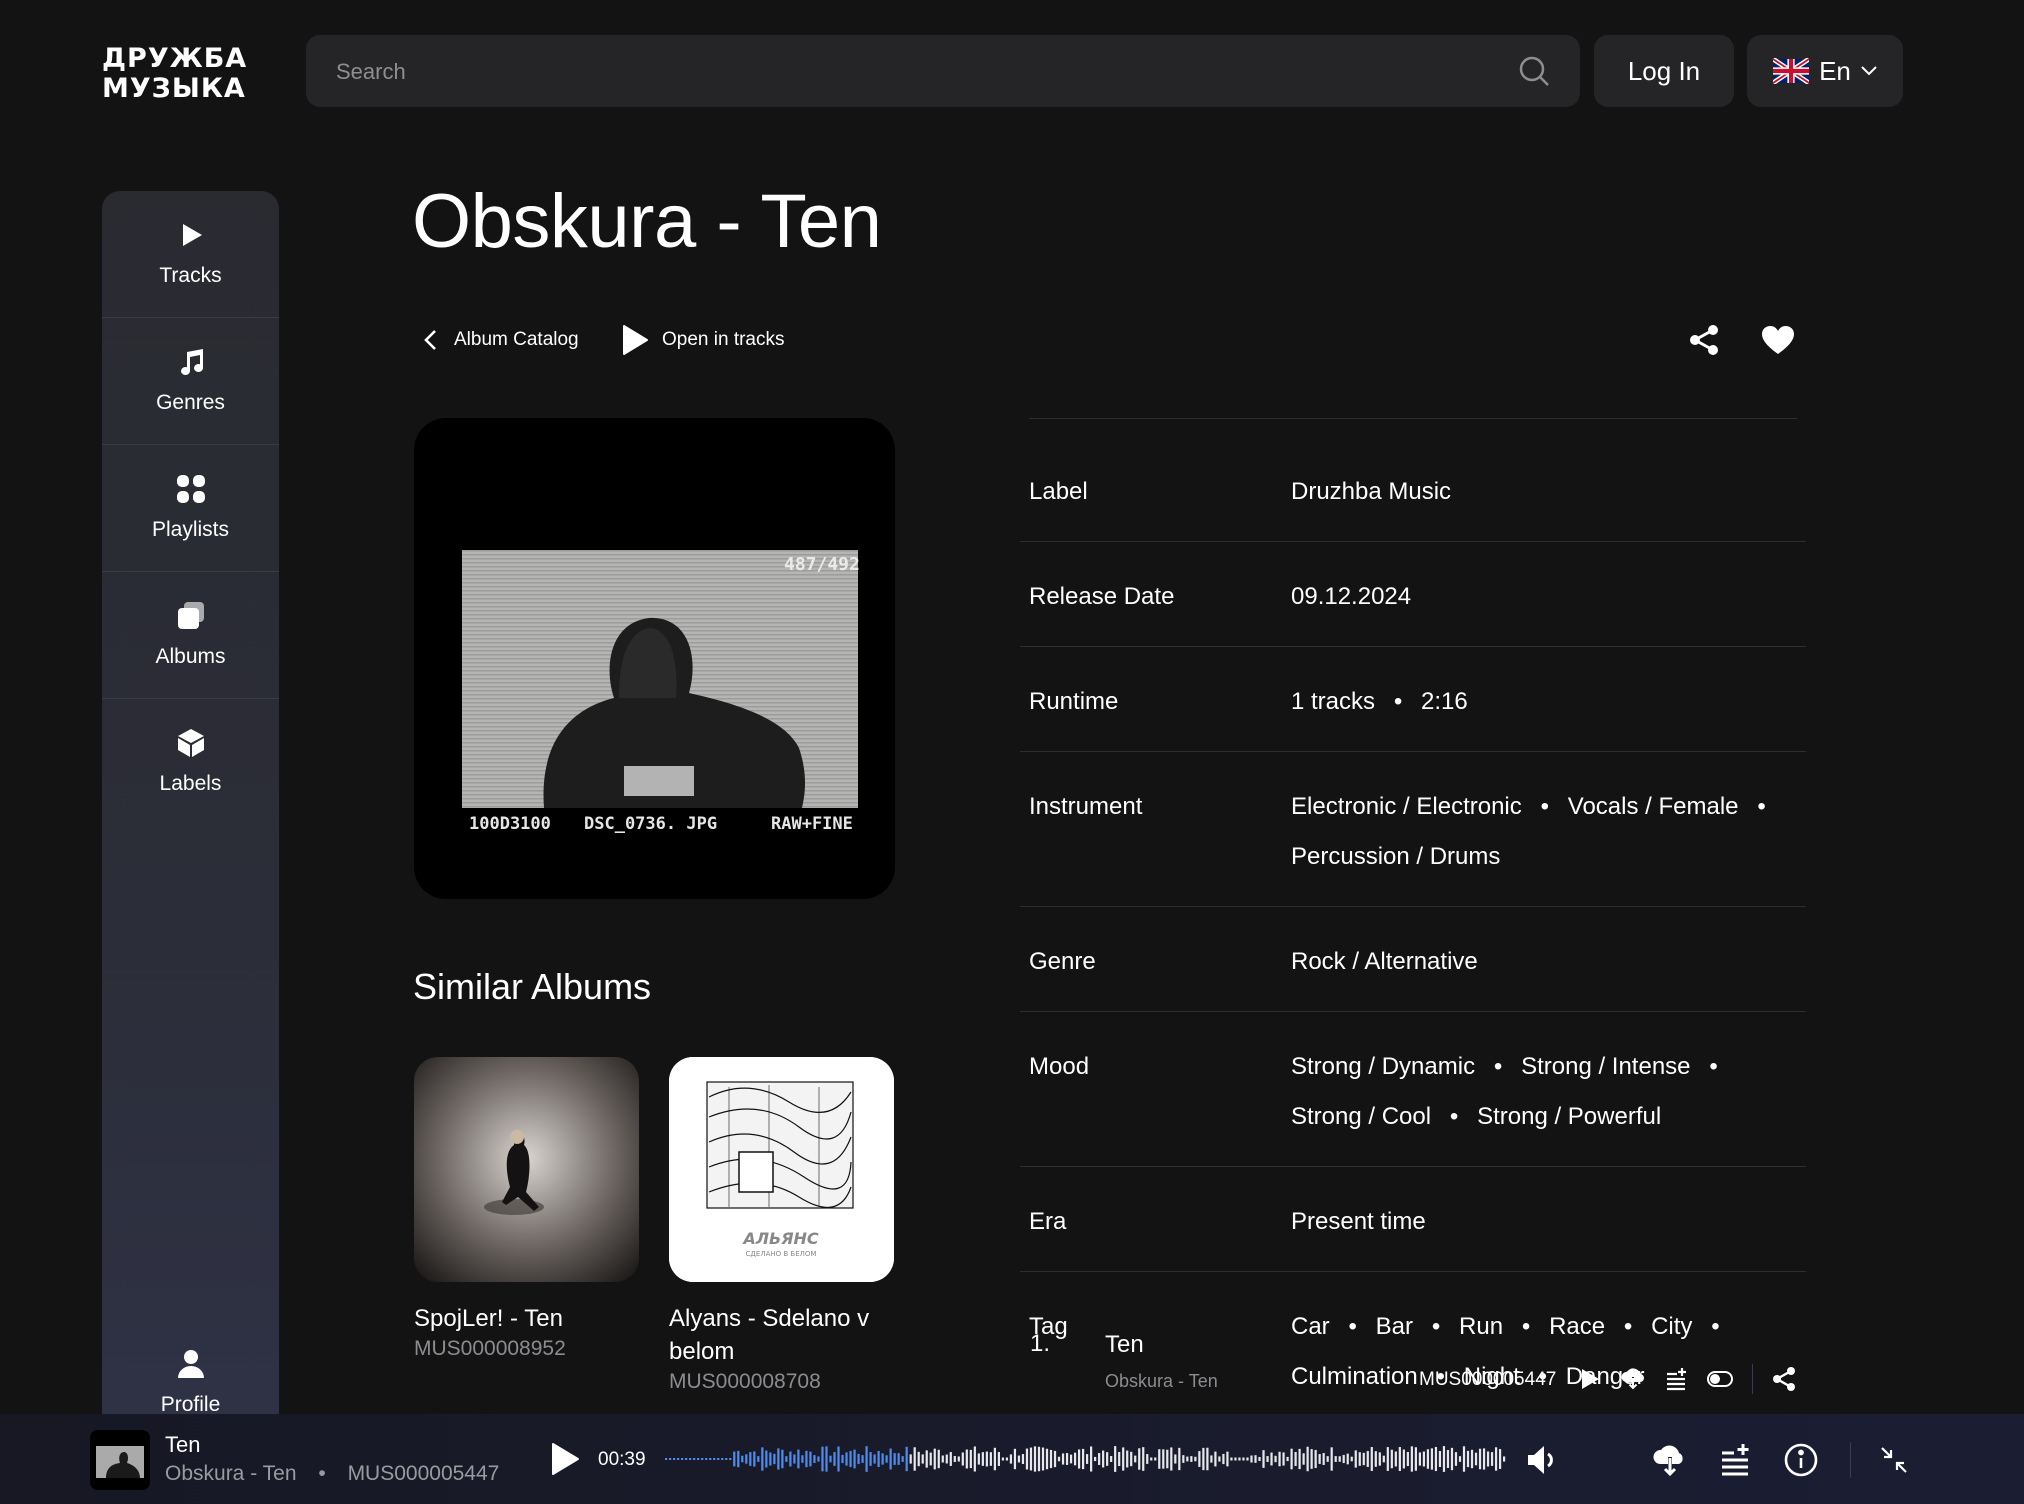 The height and width of the screenshot is (1504, 2024). Describe the element at coordinates (1778, 340) in the screenshot. I see `heart-icon` at that location.